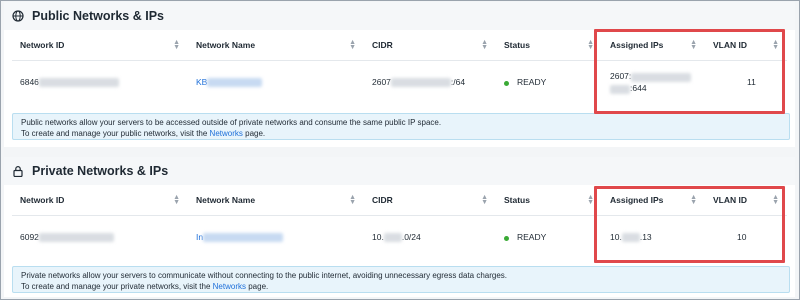  Describe the element at coordinates (276, 82) in the screenshot. I see `network-name-link: KB` at that location.